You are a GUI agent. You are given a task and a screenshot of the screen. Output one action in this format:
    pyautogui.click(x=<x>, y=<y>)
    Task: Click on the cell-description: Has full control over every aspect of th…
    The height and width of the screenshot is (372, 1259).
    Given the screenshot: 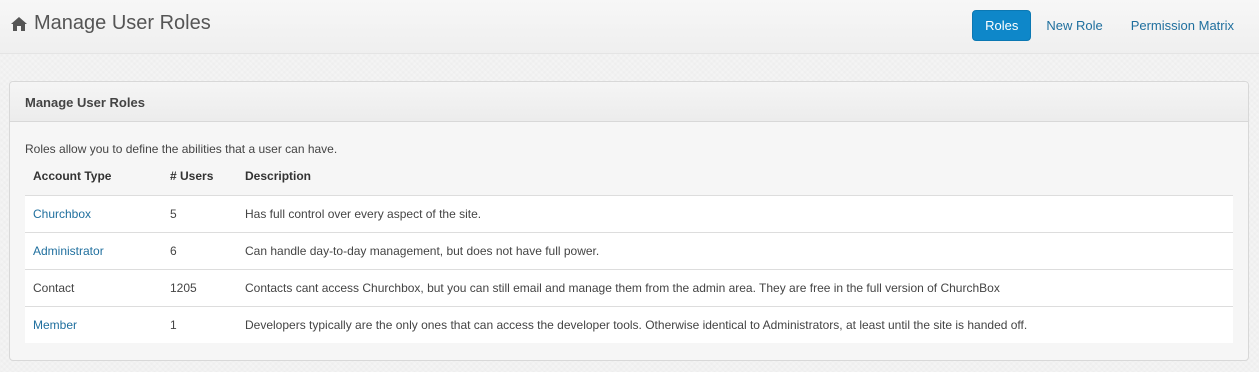 What is the action you would take?
    pyautogui.click(x=735, y=213)
    